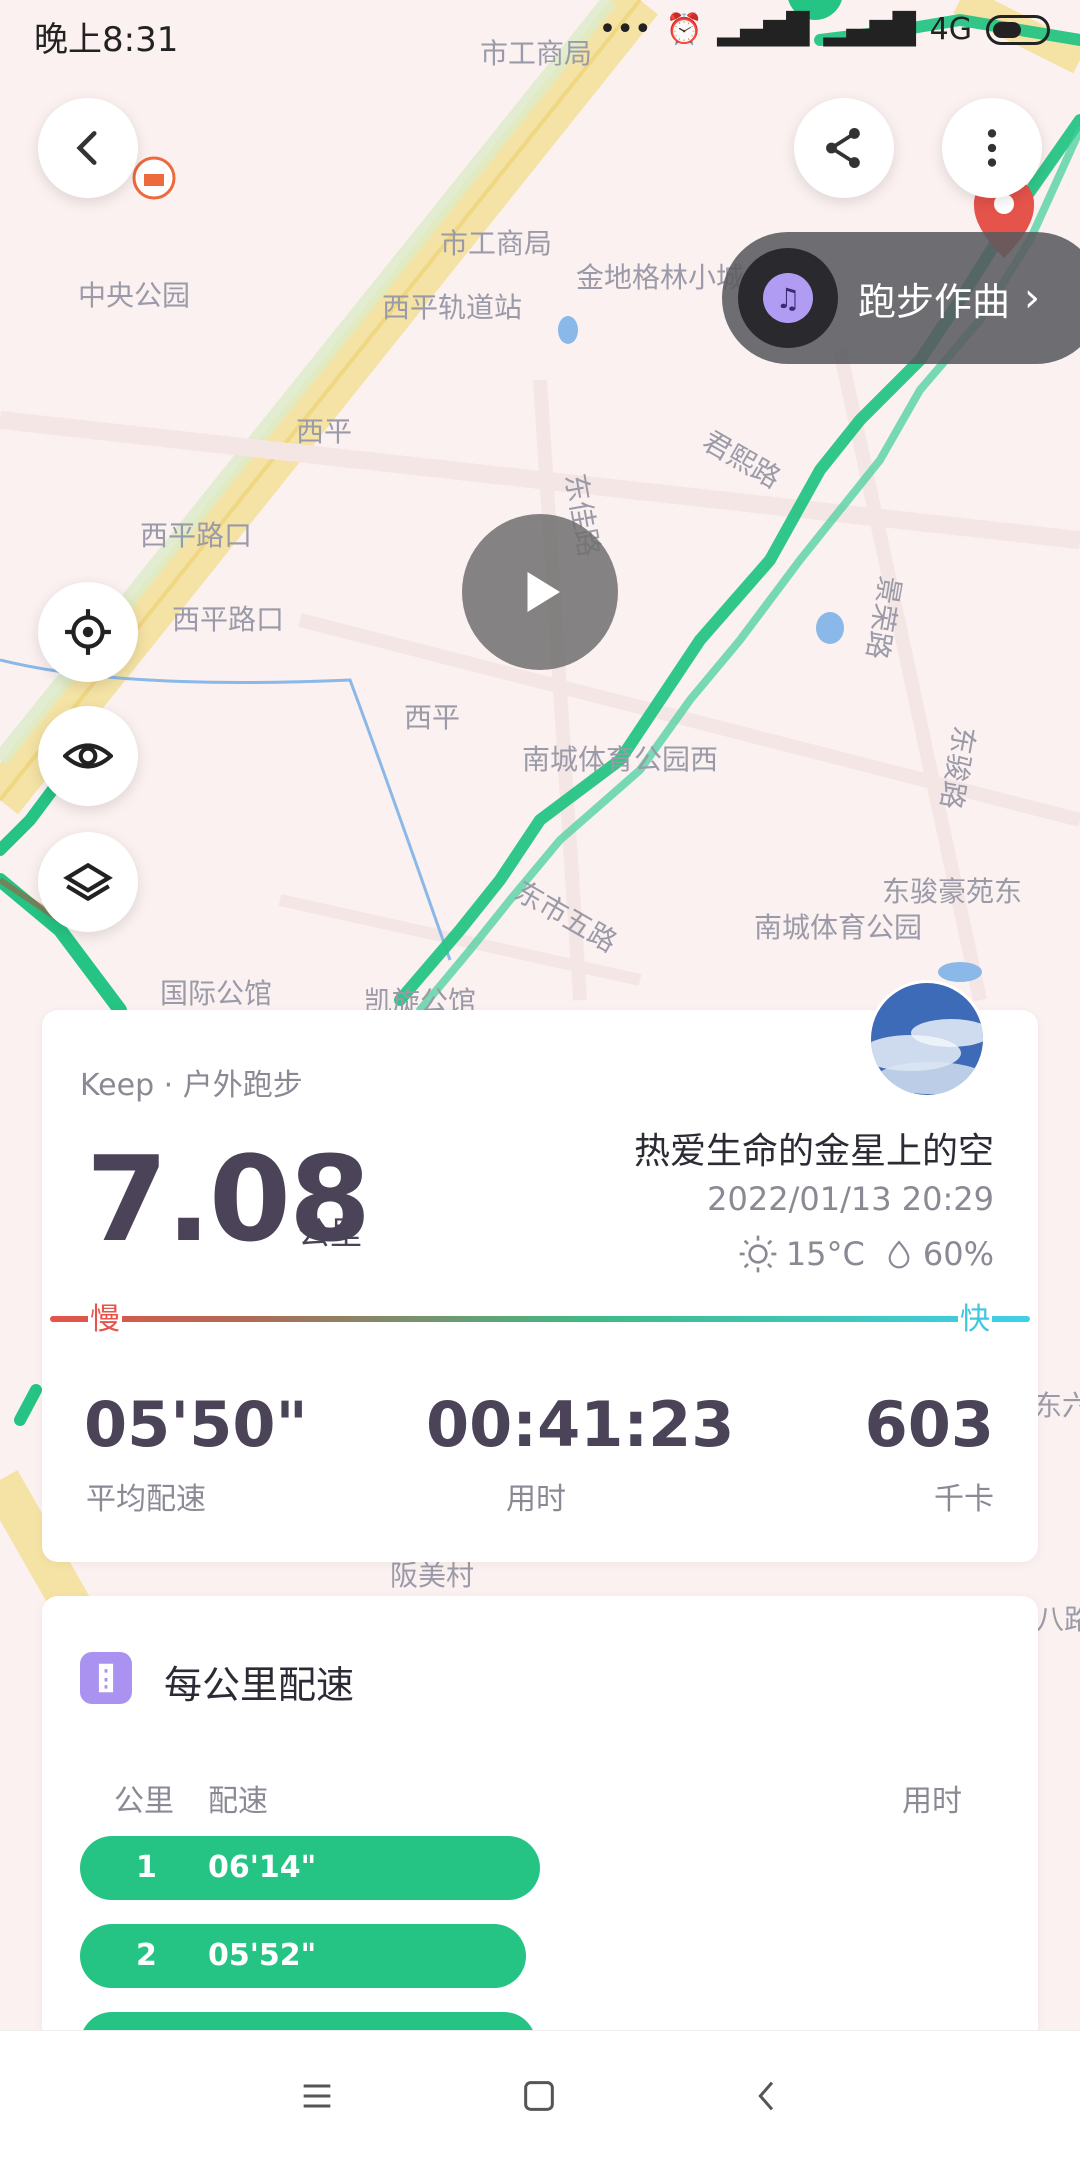 The width and height of the screenshot is (1080, 2160). I want to click on more-vertical-icon, so click(992, 148).